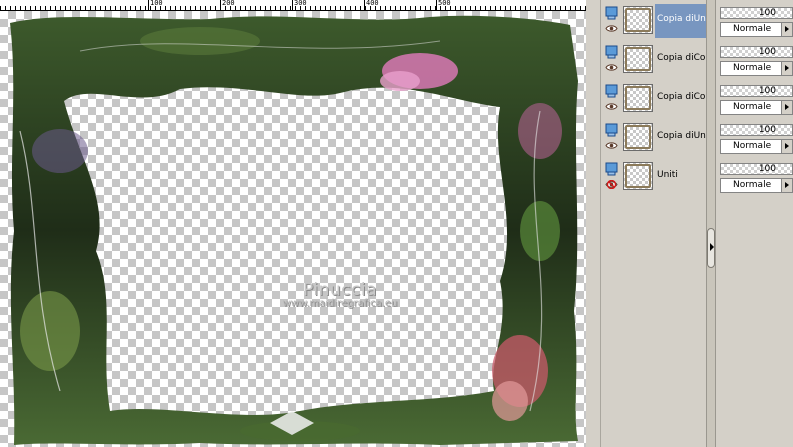 Image resolution: width=793 pixels, height=447 pixels. Describe the element at coordinates (711, 223) in the screenshot. I see `panel-splitter` at that location.